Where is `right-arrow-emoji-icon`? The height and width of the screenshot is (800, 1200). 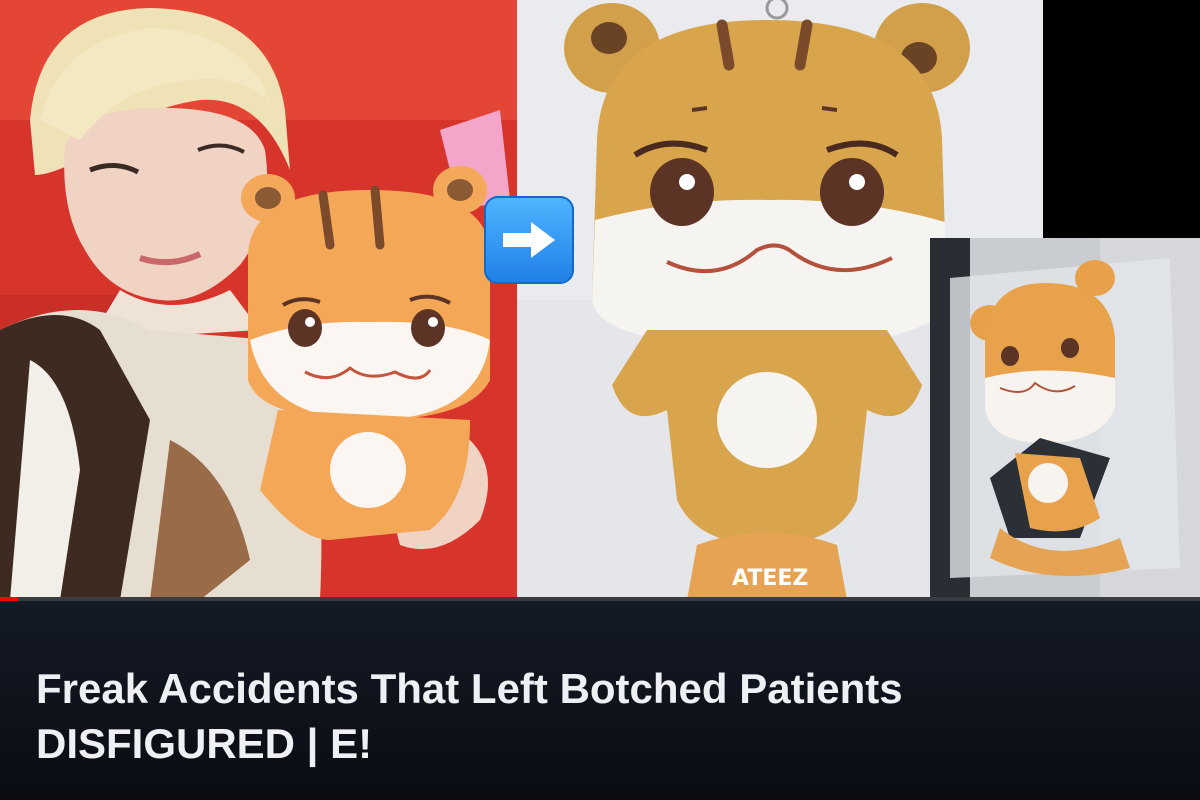
right-arrow-emoji-icon is located at coordinates (529, 240).